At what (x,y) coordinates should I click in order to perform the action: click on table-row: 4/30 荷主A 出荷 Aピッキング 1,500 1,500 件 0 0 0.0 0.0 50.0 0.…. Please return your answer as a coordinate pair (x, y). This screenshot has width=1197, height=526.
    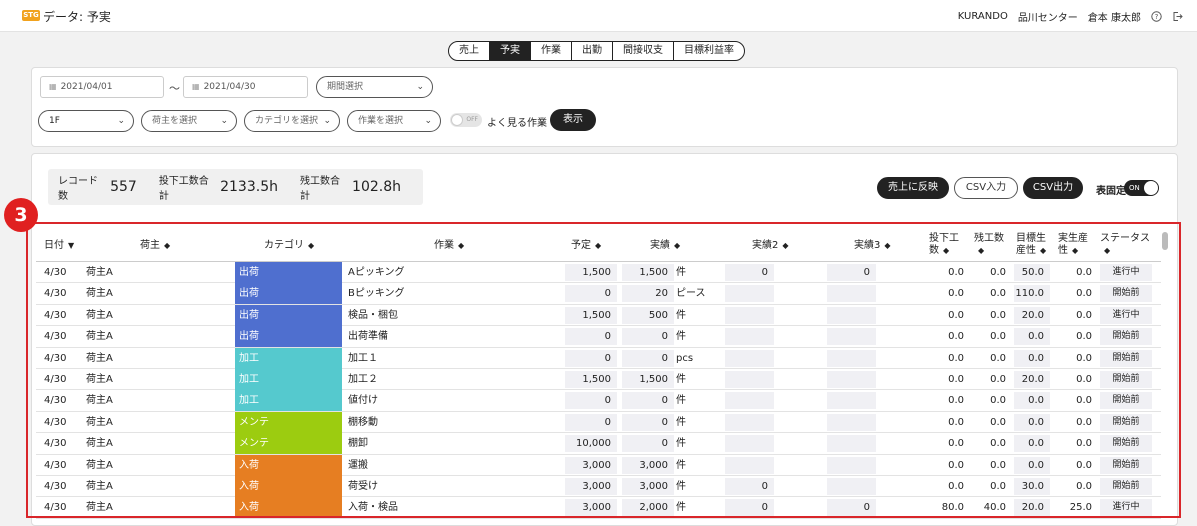
    Looking at the image, I should click on (598, 273).